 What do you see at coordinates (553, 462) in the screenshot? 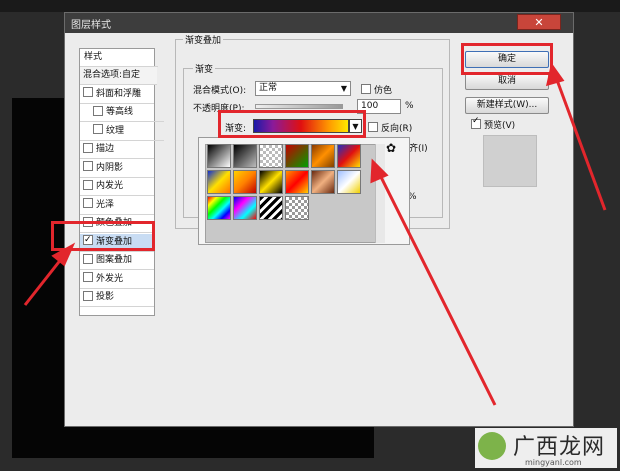
I see `watermark-subtext: mingyanl.com` at bounding box center [553, 462].